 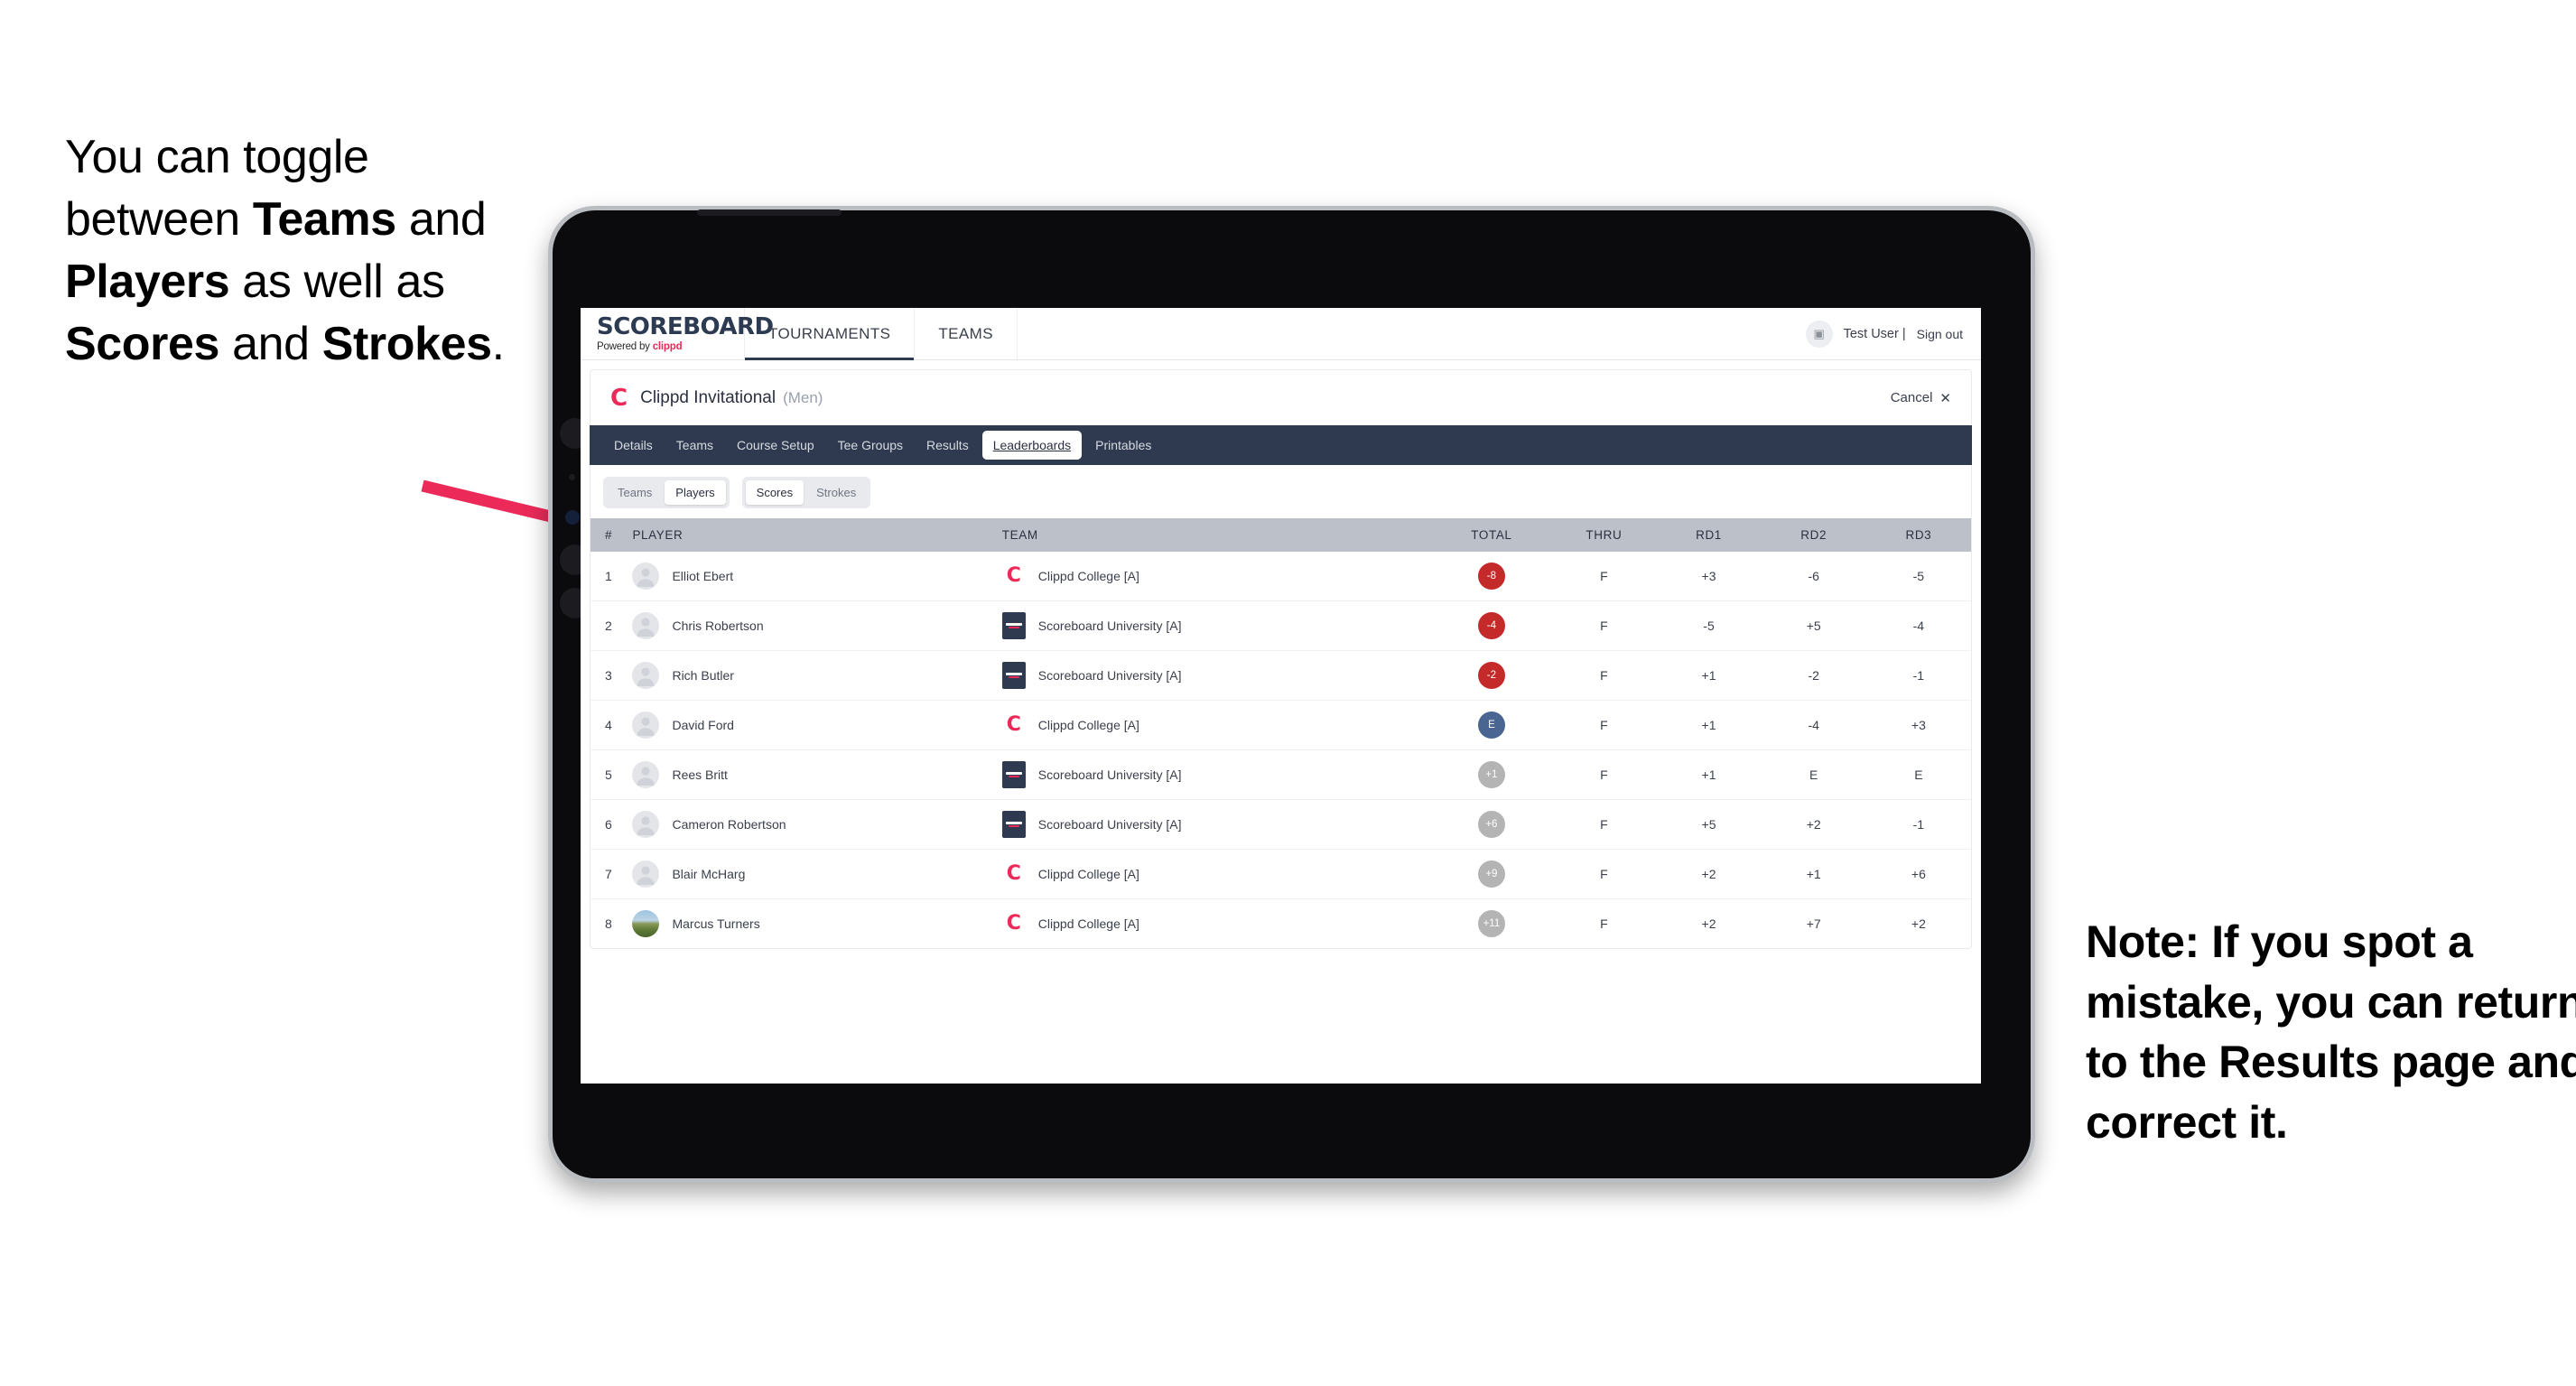 I want to click on cell-rank: 4, so click(x=608, y=725).